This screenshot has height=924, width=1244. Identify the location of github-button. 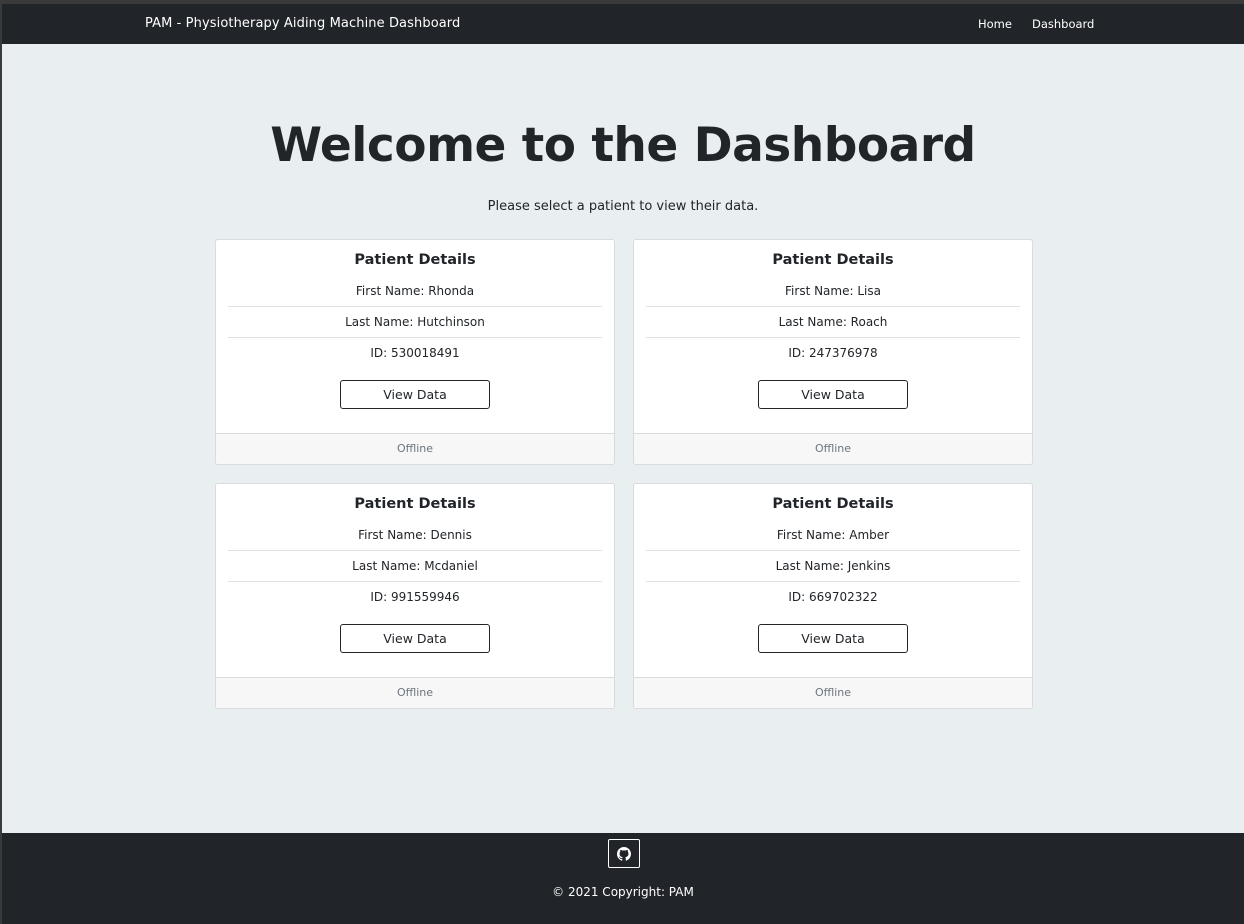
(624, 853).